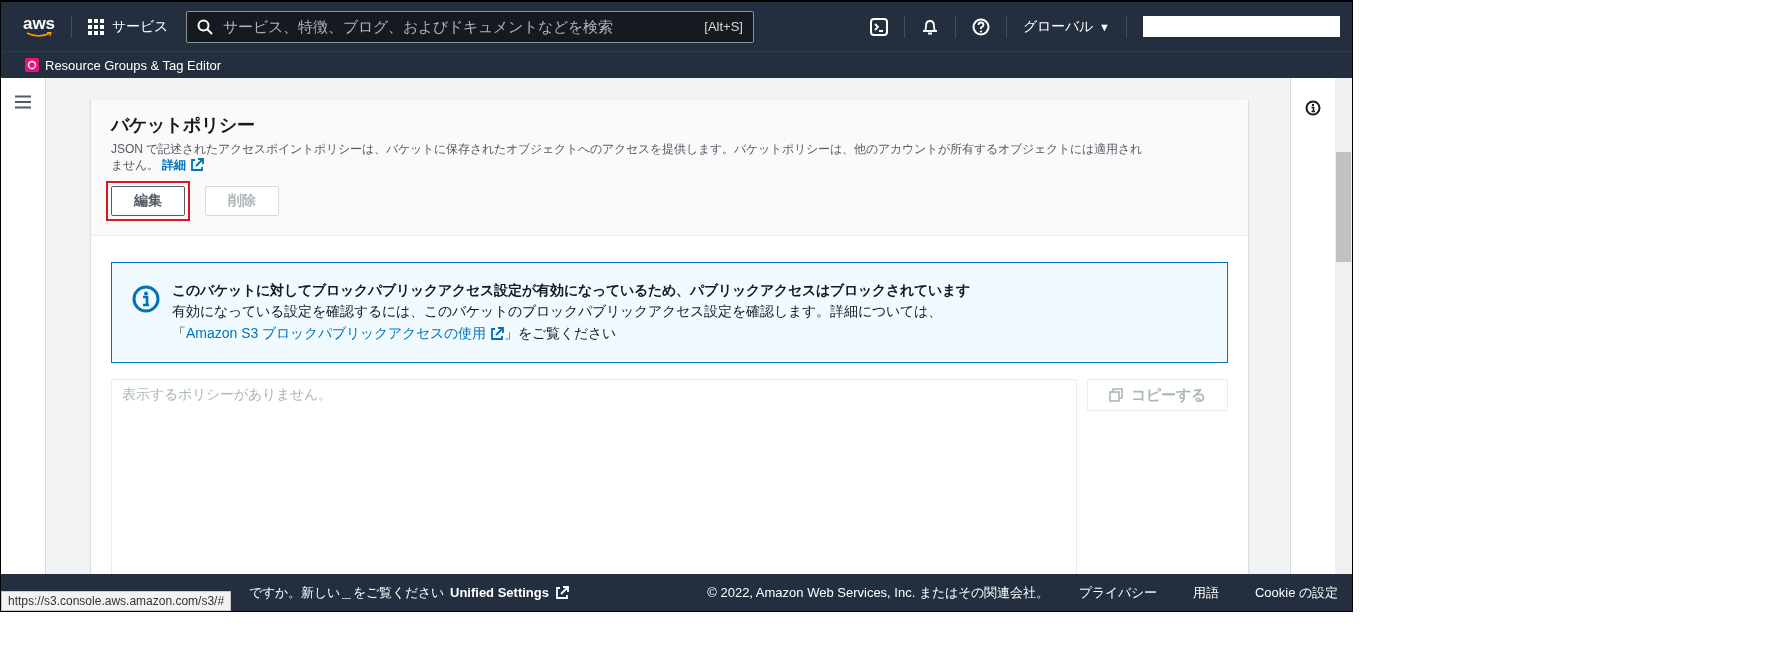 This screenshot has width=1776, height=648. What do you see at coordinates (148, 201) in the screenshot?
I see `action-button: 編集` at bounding box center [148, 201].